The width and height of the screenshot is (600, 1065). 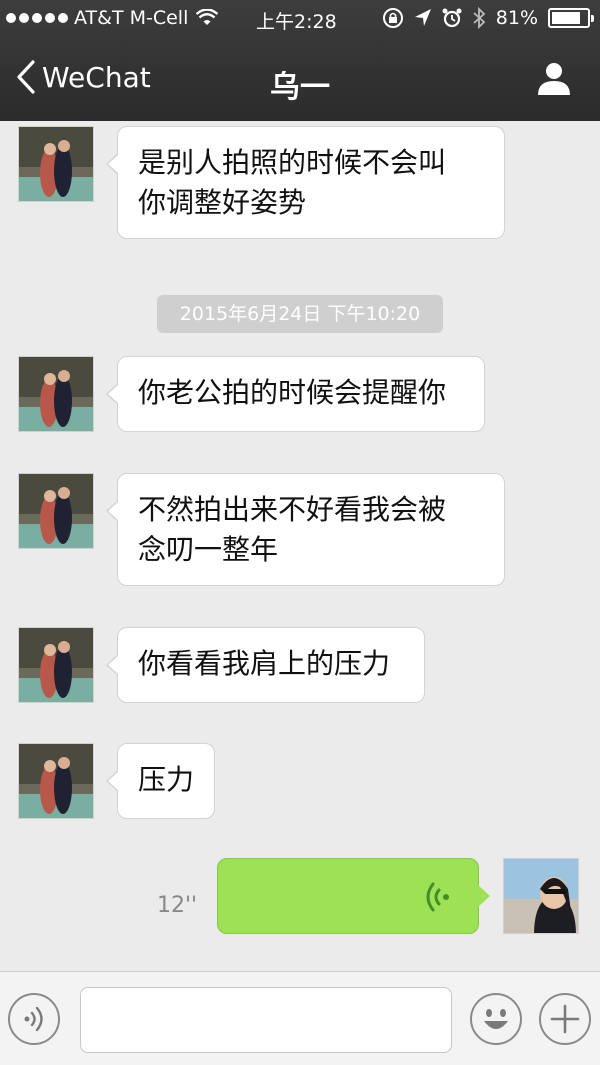 I want to click on message-line: 压力, so click(x=166, y=779).